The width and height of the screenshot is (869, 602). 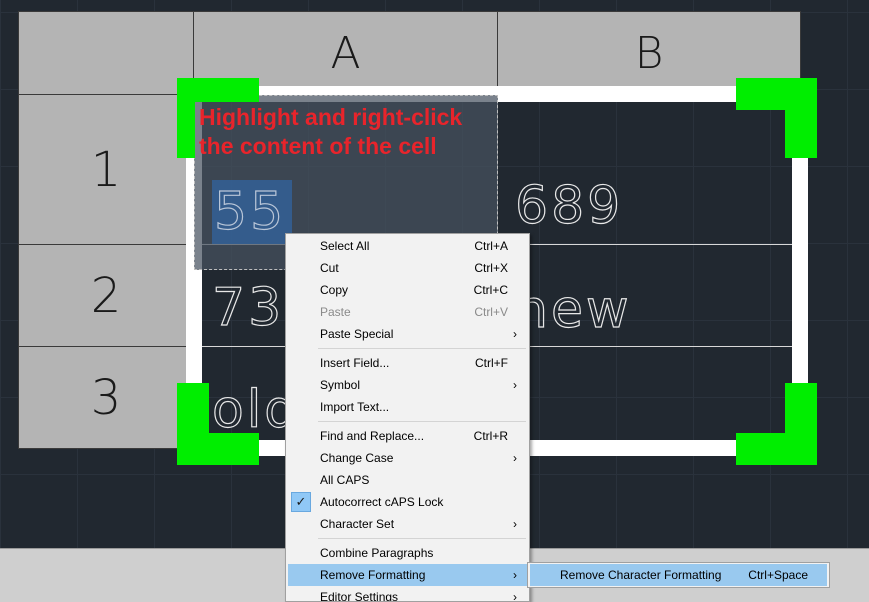 What do you see at coordinates (247, 307) in the screenshot?
I see `cell-a2: 73` at bounding box center [247, 307].